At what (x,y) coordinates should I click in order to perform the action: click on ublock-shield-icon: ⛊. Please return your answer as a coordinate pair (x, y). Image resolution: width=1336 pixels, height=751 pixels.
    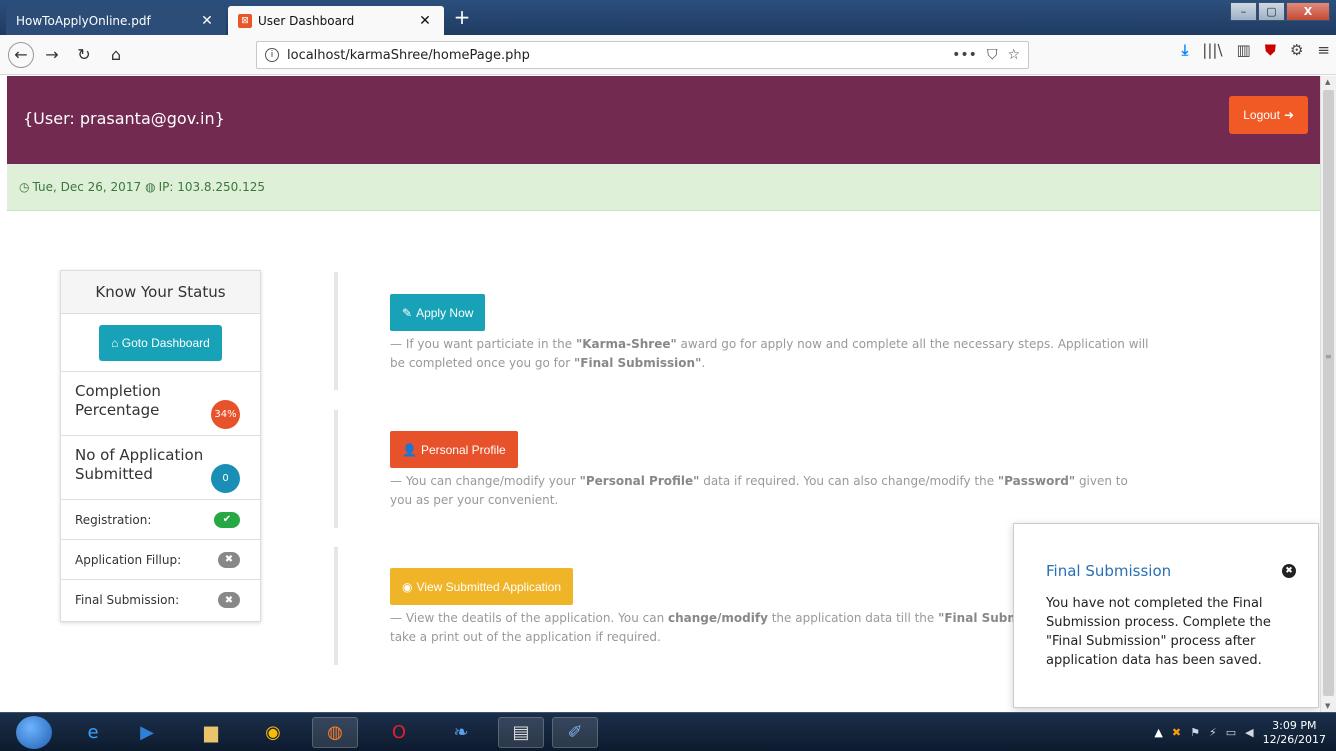
    Looking at the image, I should click on (1270, 50).